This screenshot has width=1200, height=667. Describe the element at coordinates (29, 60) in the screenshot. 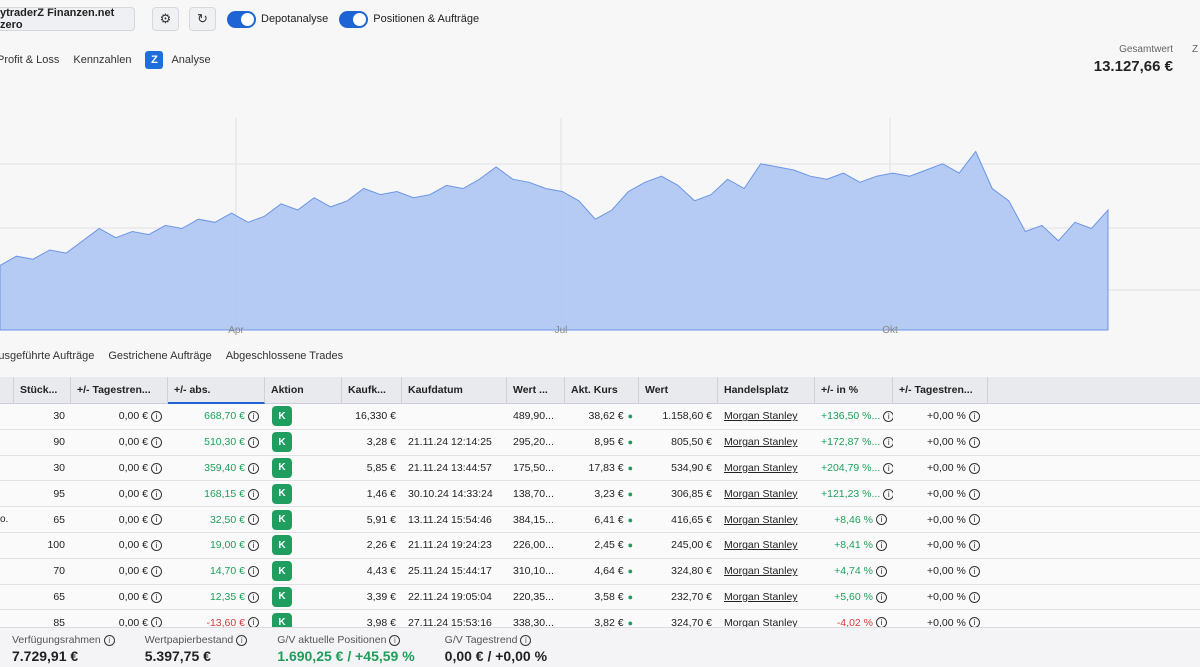

I see `tab-profit-loss: Profit & Loss` at that location.